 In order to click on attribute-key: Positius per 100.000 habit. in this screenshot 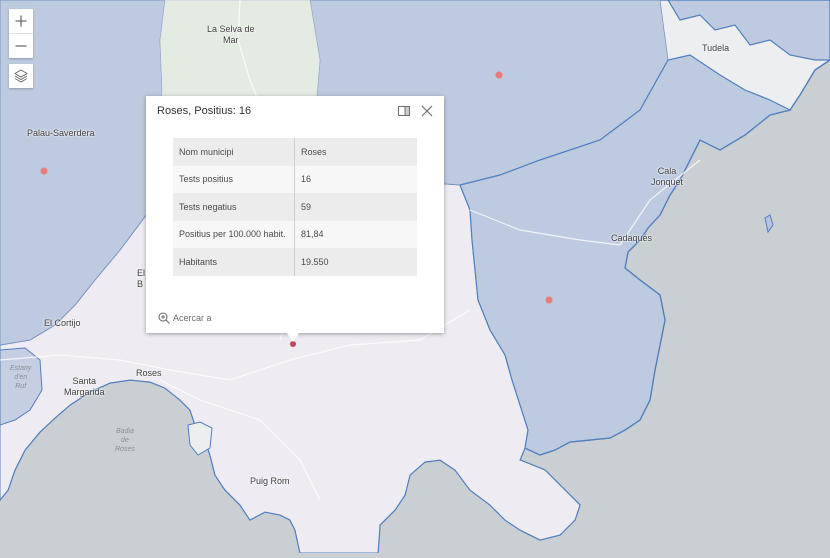, I will do `click(234, 234)`.